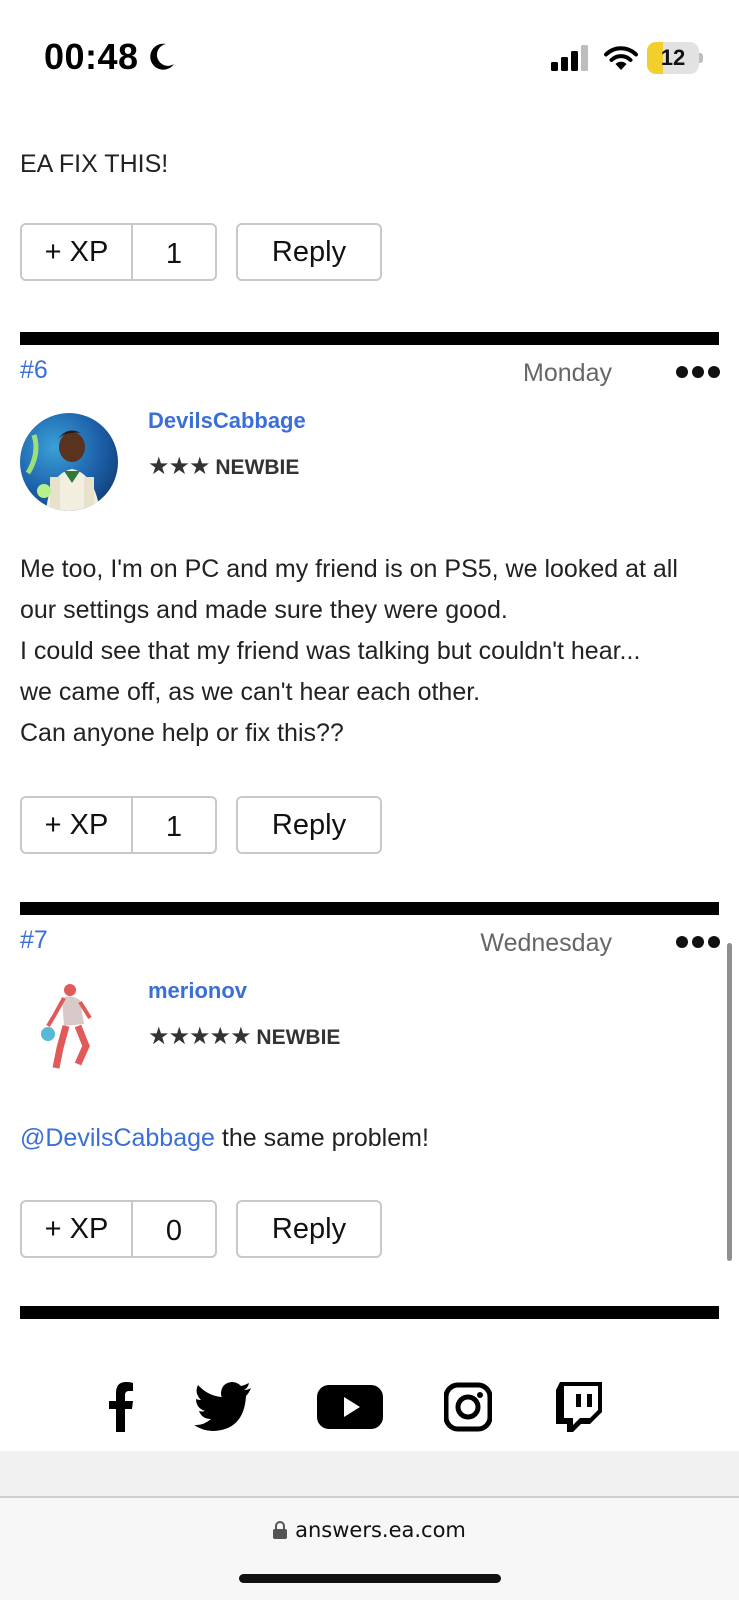 Image resolution: width=739 pixels, height=1600 pixels. I want to click on post-body: EA FIX THIS!, so click(94, 164).